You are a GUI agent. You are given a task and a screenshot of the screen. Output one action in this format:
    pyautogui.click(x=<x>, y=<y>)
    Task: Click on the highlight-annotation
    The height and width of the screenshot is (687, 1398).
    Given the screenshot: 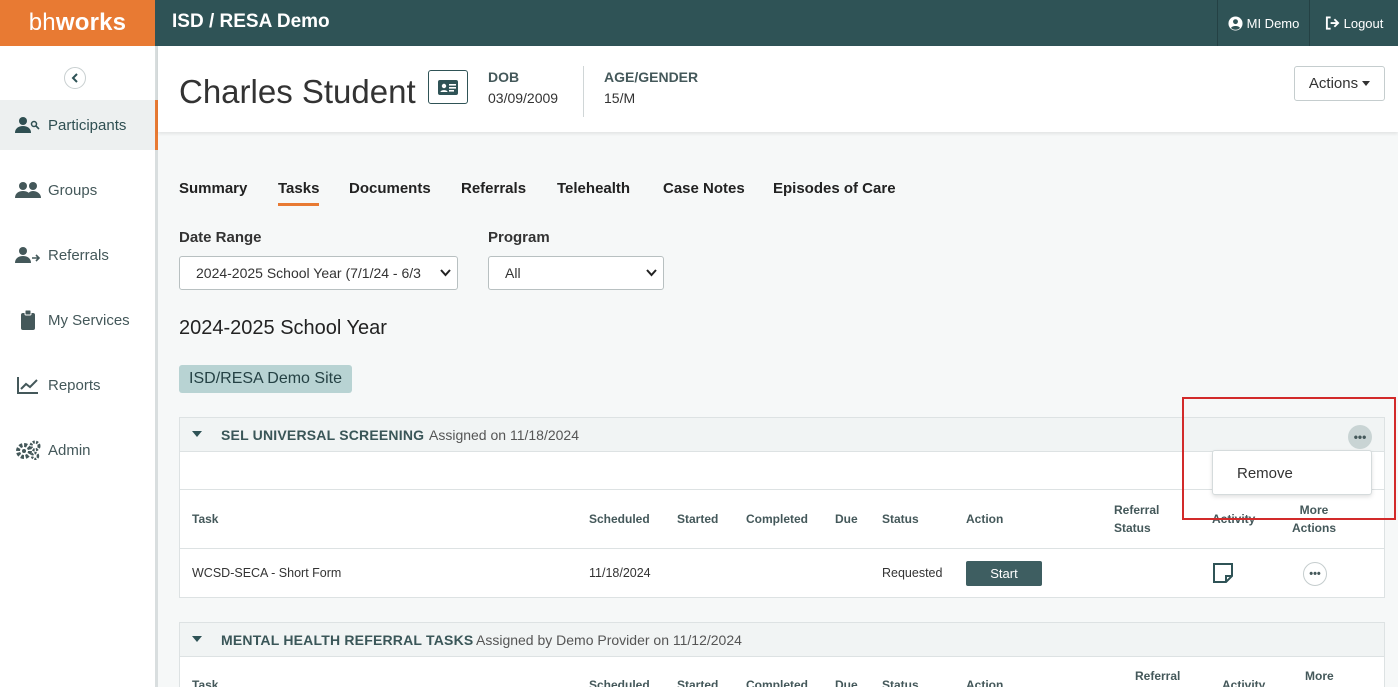 What is the action you would take?
    pyautogui.click(x=1289, y=458)
    